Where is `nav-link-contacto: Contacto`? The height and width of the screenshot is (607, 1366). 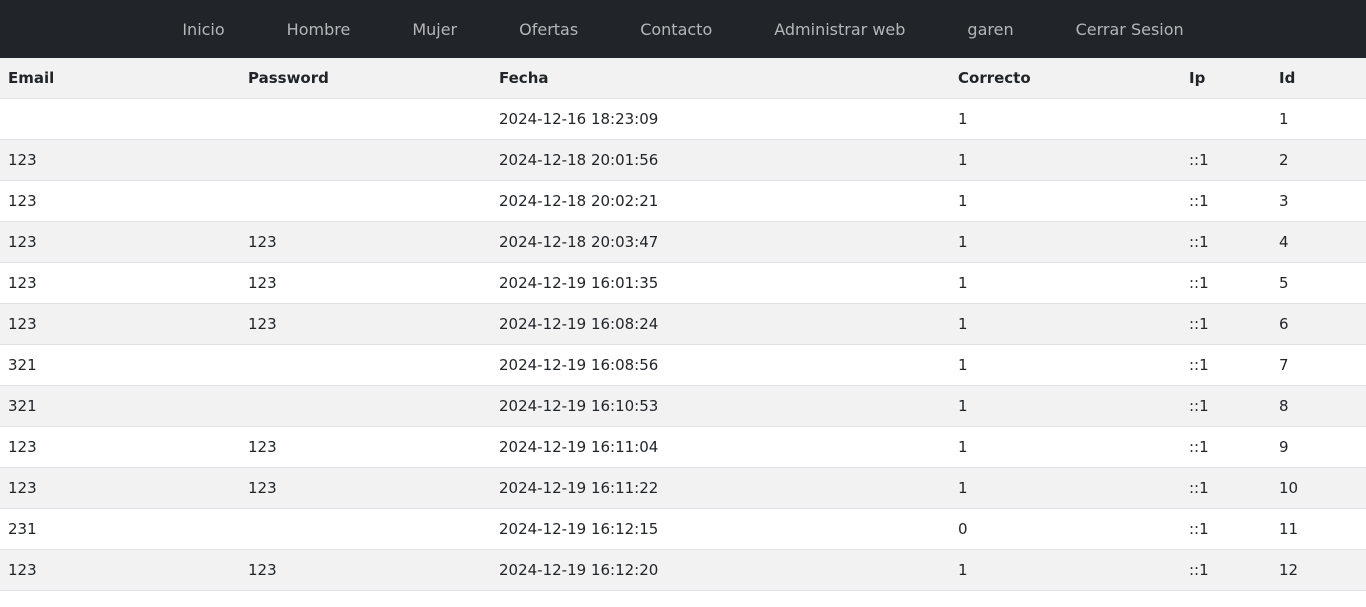 nav-link-contacto: Contacto is located at coordinates (676, 29).